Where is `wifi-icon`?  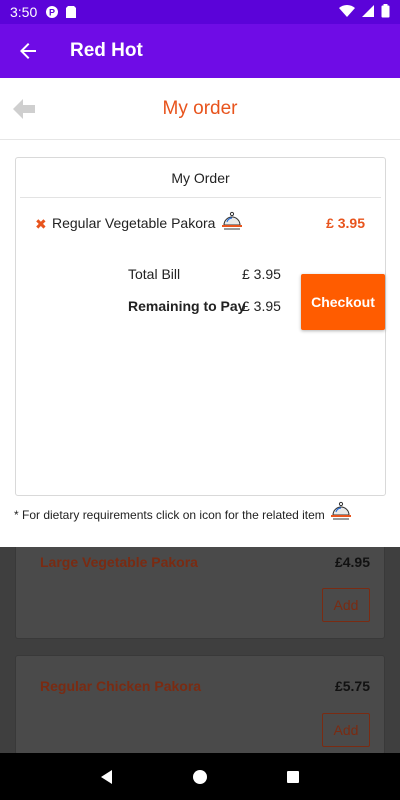 wifi-icon is located at coordinates (347, 12).